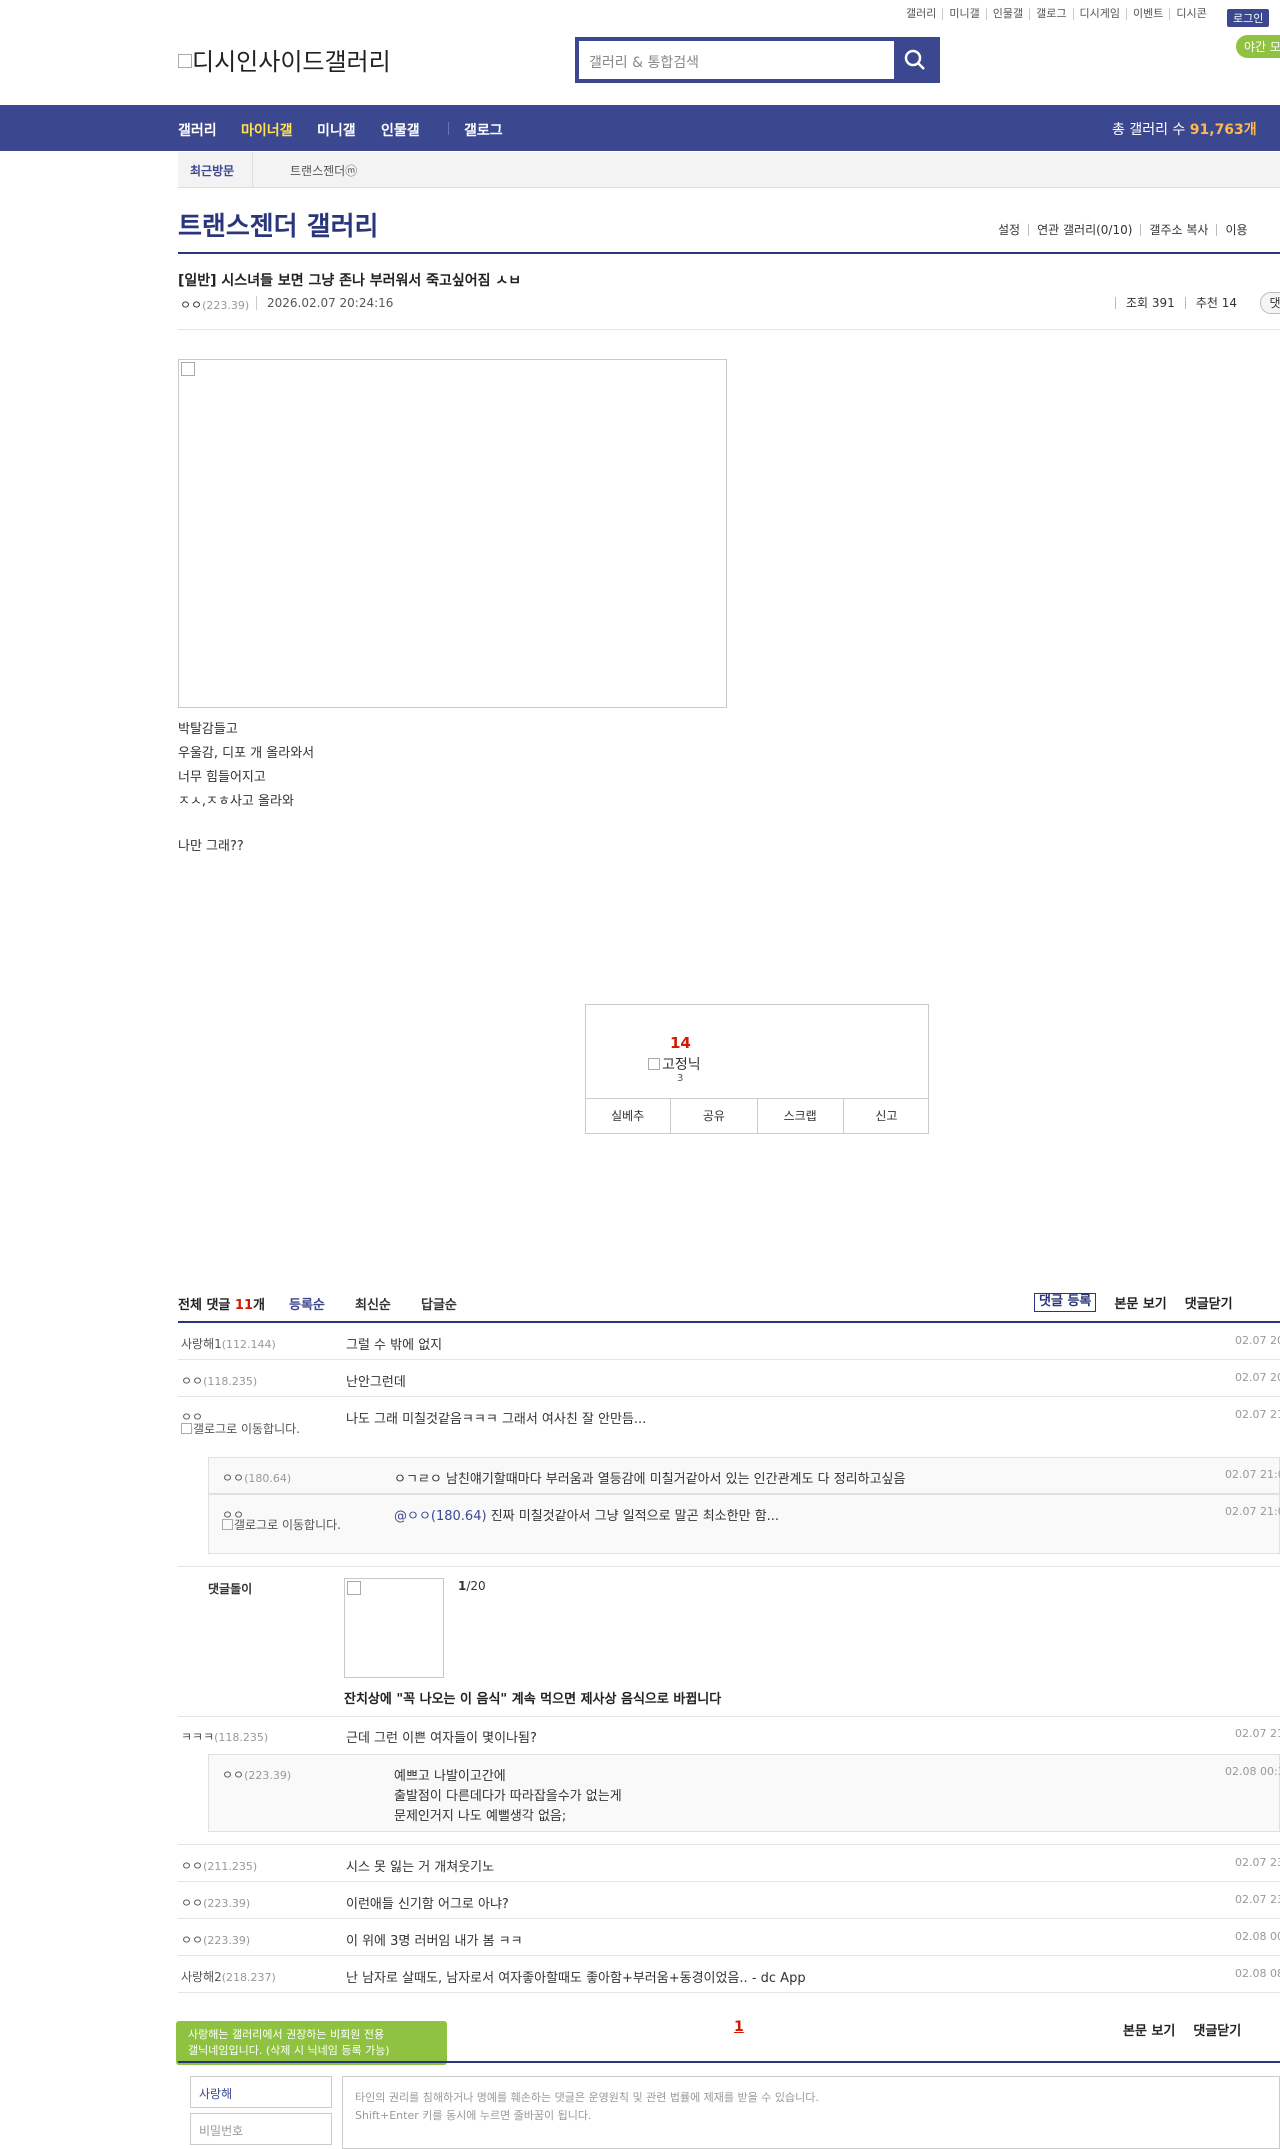 The image size is (1280, 2149). What do you see at coordinates (799, 1116) in the screenshot?
I see `scrap-button: 스크랩` at bounding box center [799, 1116].